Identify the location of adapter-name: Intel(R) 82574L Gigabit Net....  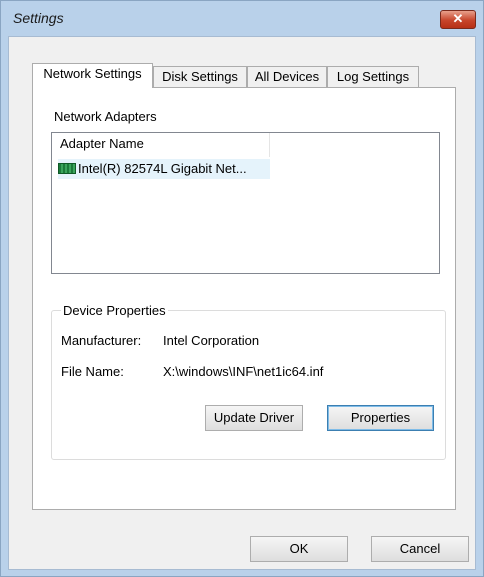
(162, 168).